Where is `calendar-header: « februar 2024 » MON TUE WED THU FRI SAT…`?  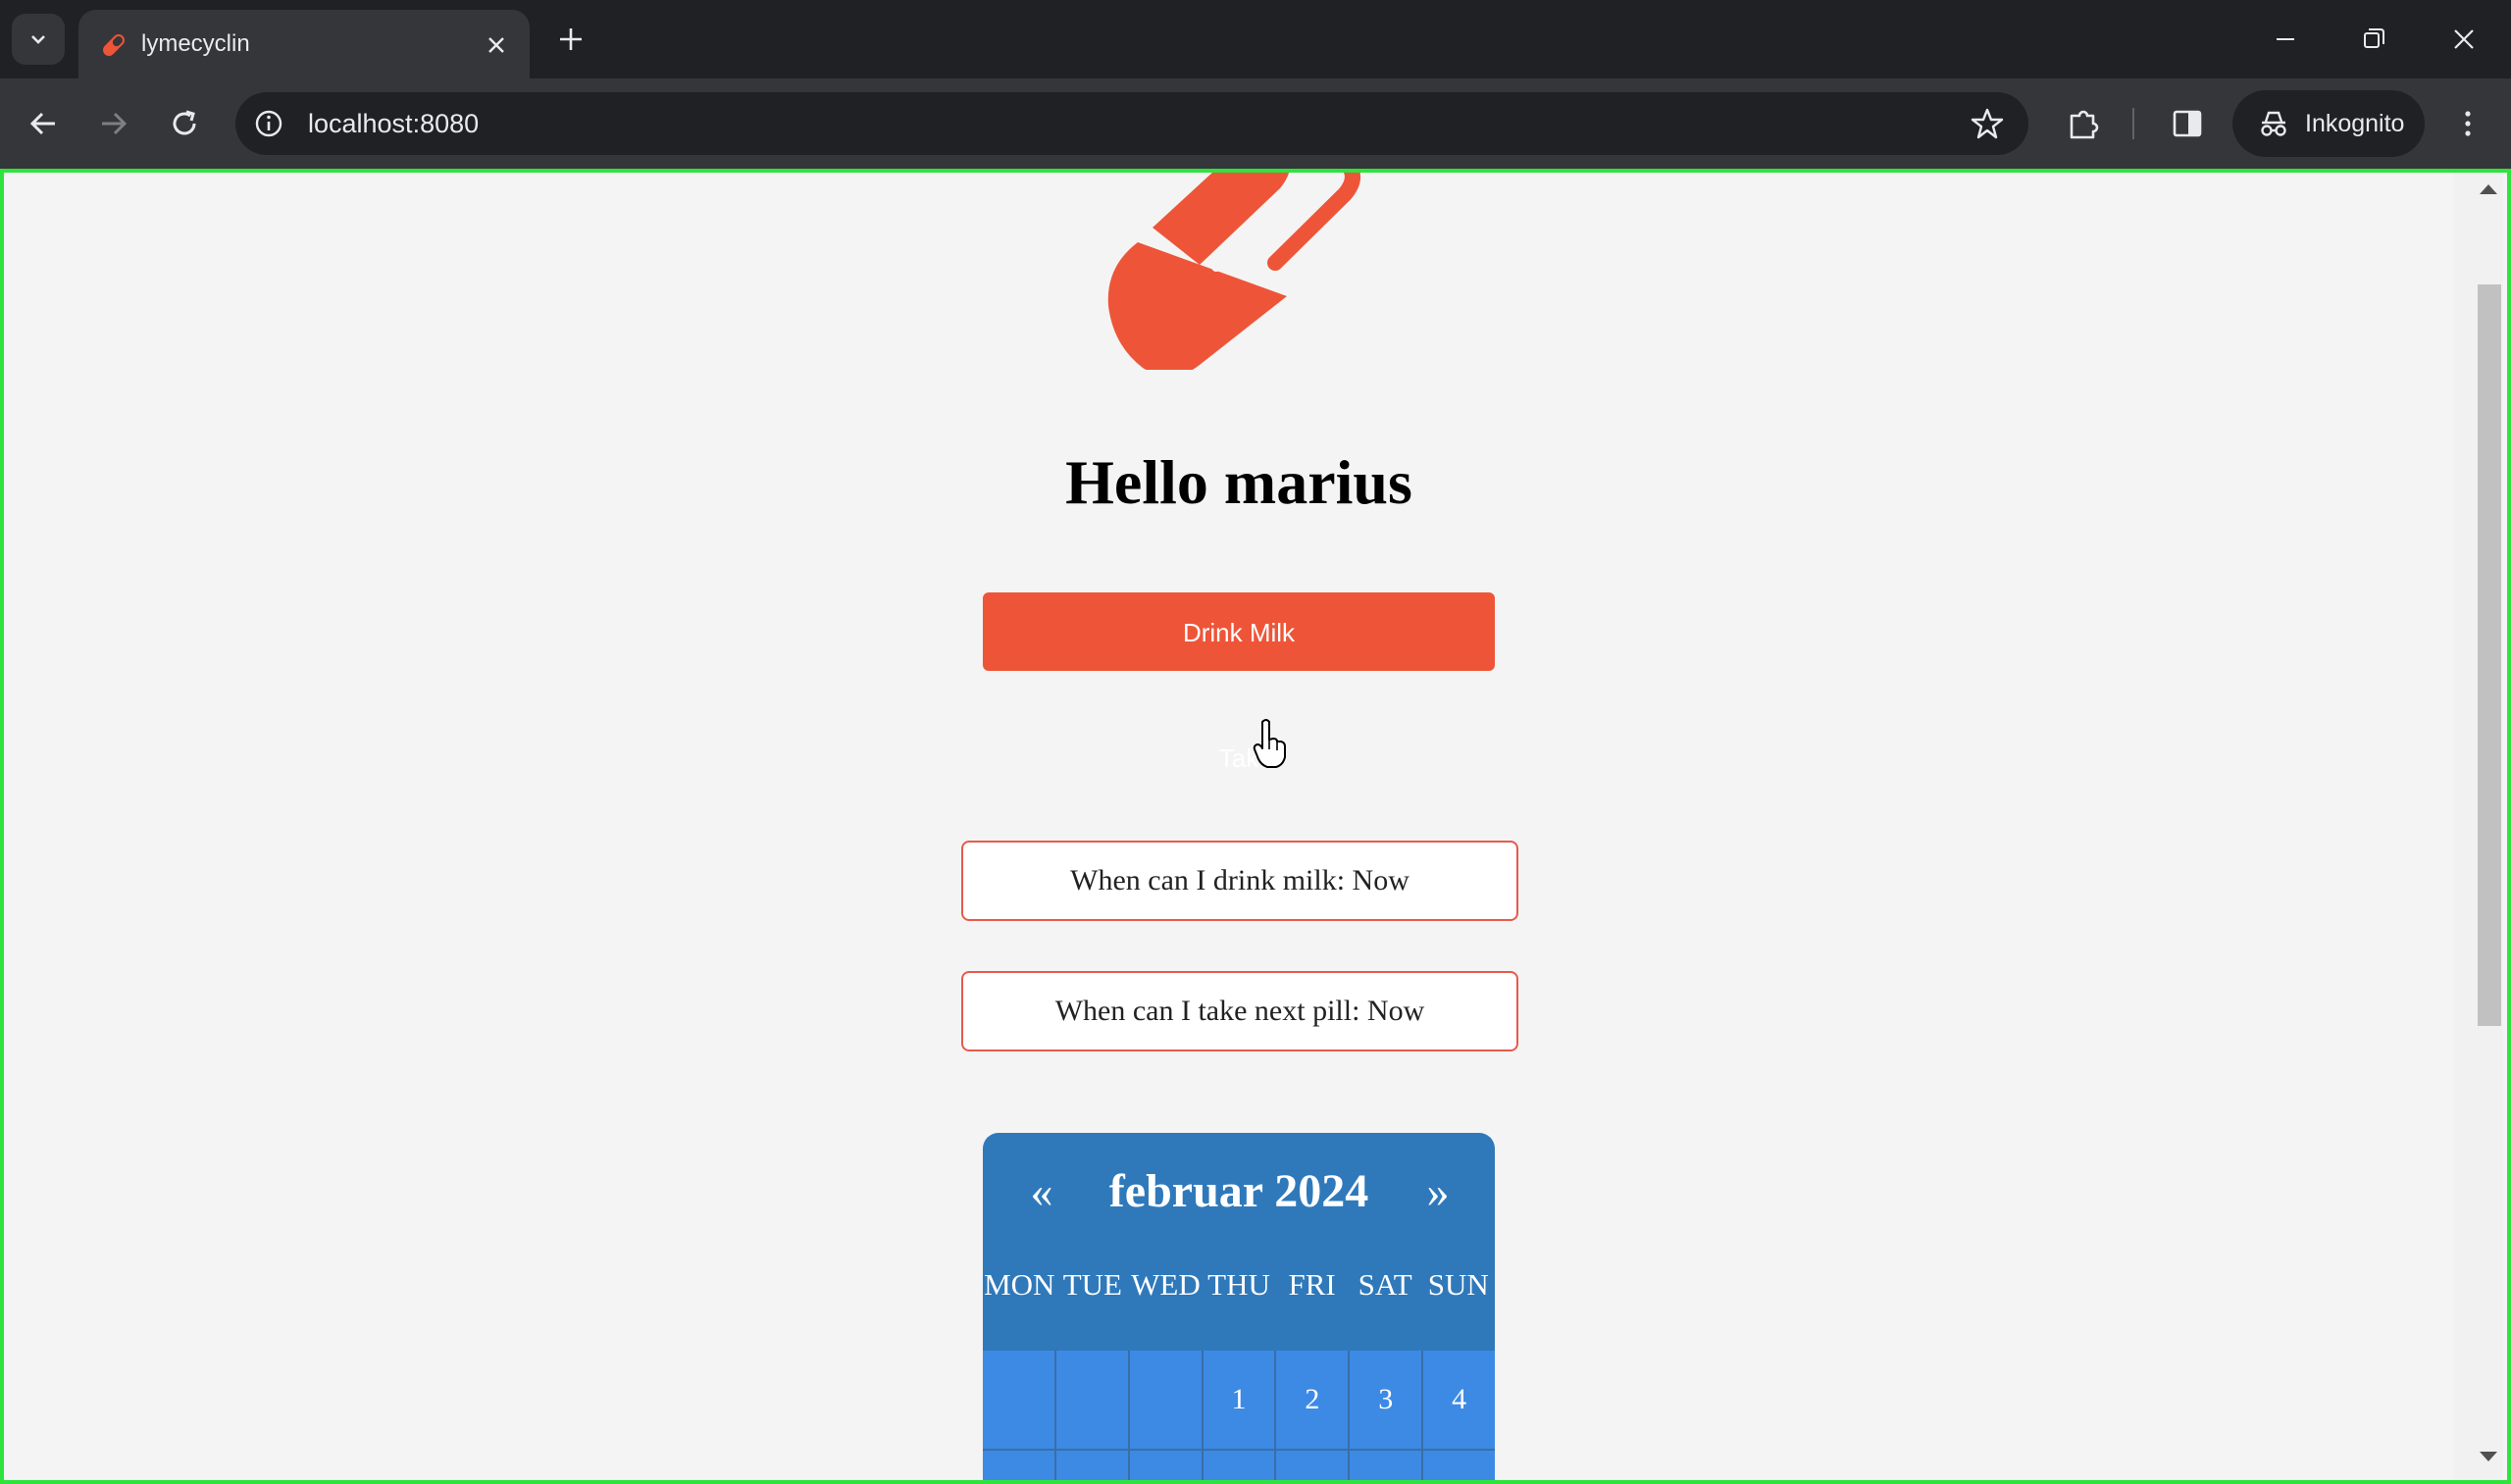 calendar-header: « februar 2024 » MON TUE WED THU FRI SAT… is located at coordinates (1239, 1242).